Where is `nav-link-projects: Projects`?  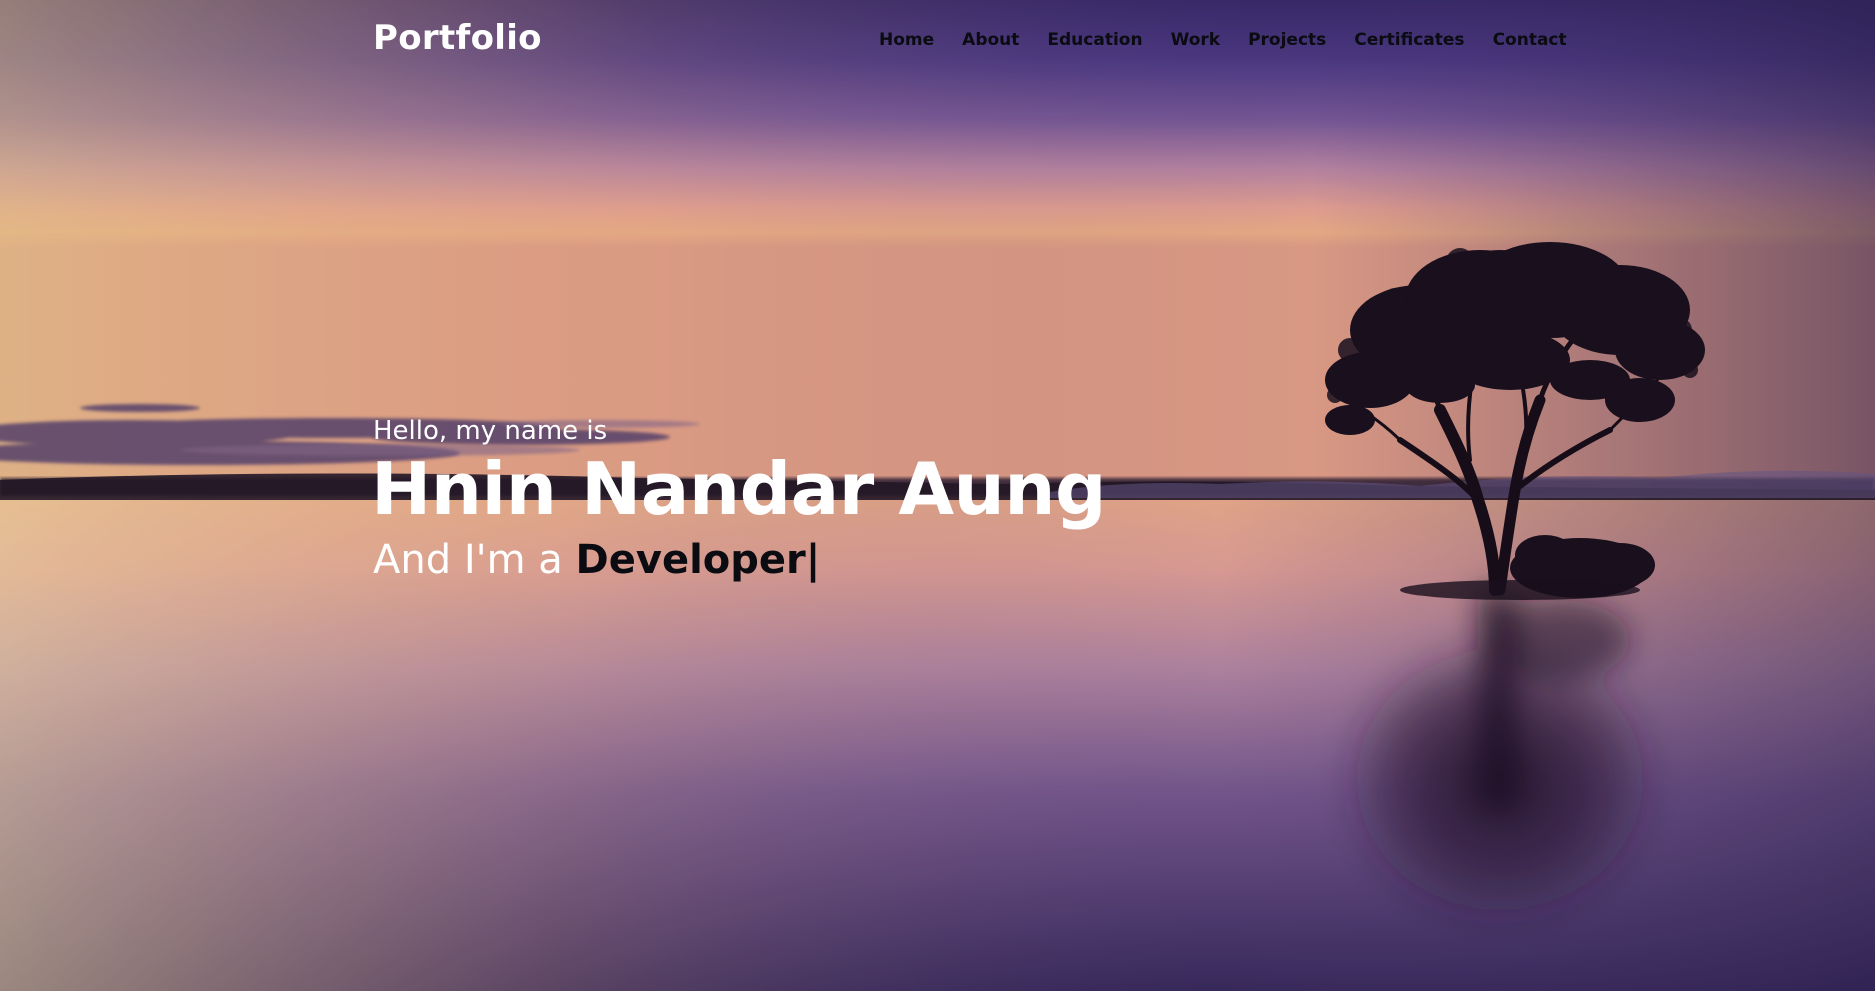 nav-link-projects: Projects is located at coordinates (1287, 40).